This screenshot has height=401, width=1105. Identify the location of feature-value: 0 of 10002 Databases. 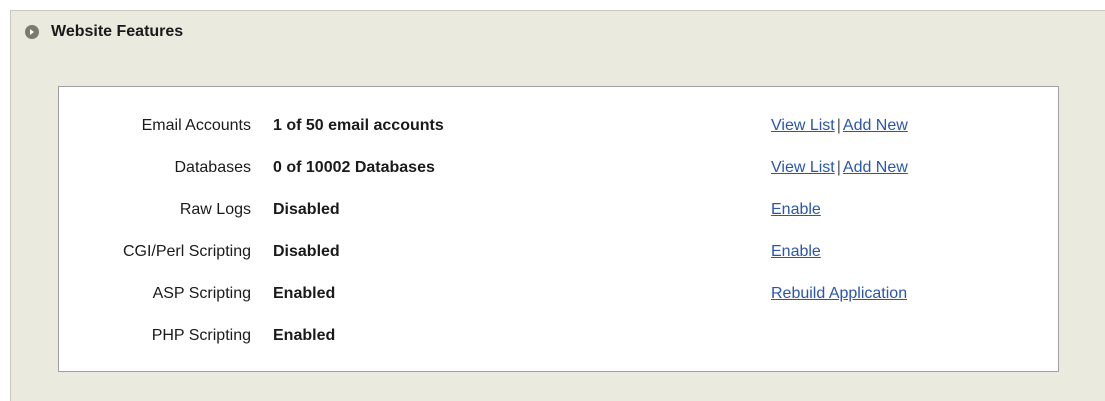
(354, 167).